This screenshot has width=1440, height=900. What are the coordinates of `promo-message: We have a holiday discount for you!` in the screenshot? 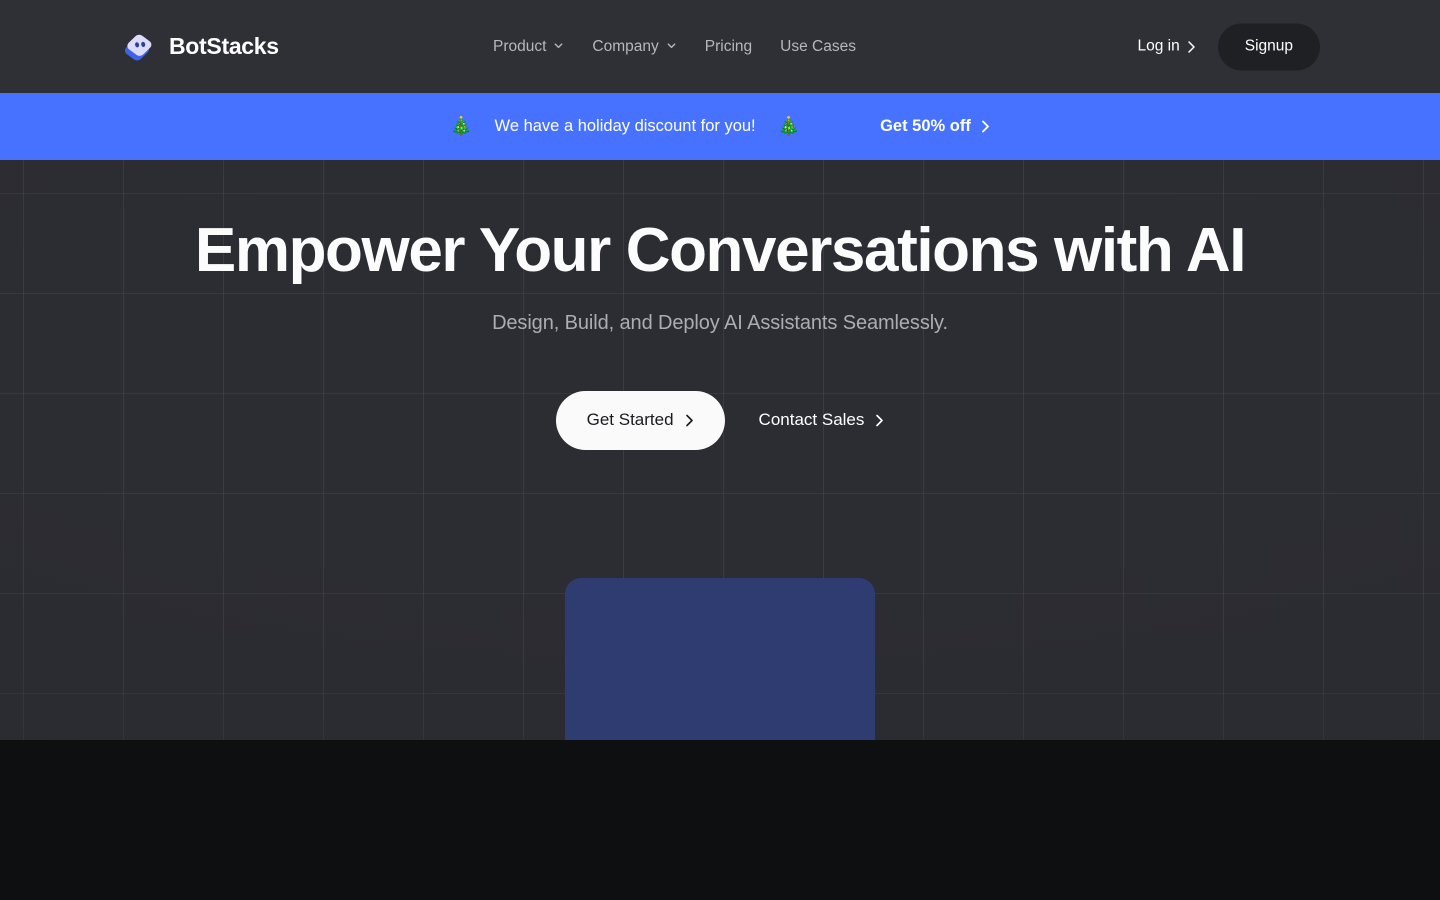 It's located at (625, 126).